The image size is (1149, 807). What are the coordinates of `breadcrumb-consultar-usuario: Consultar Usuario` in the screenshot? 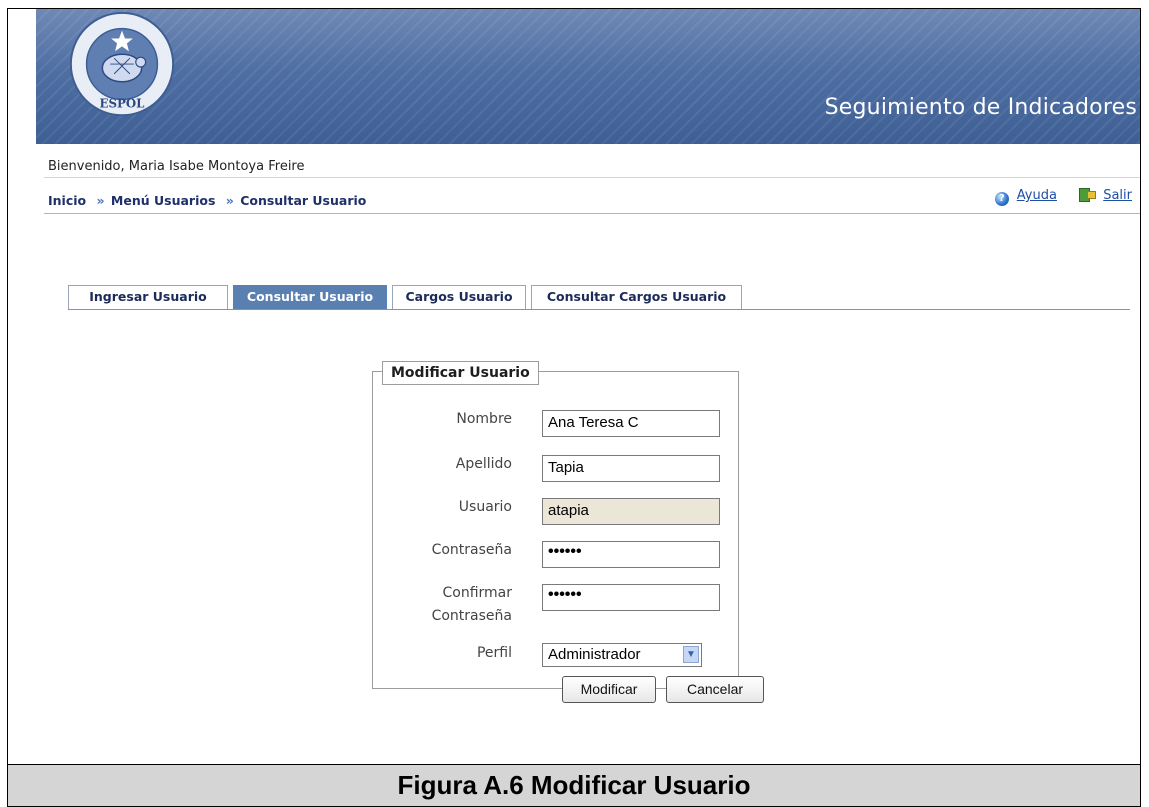 It's located at (303, 200).